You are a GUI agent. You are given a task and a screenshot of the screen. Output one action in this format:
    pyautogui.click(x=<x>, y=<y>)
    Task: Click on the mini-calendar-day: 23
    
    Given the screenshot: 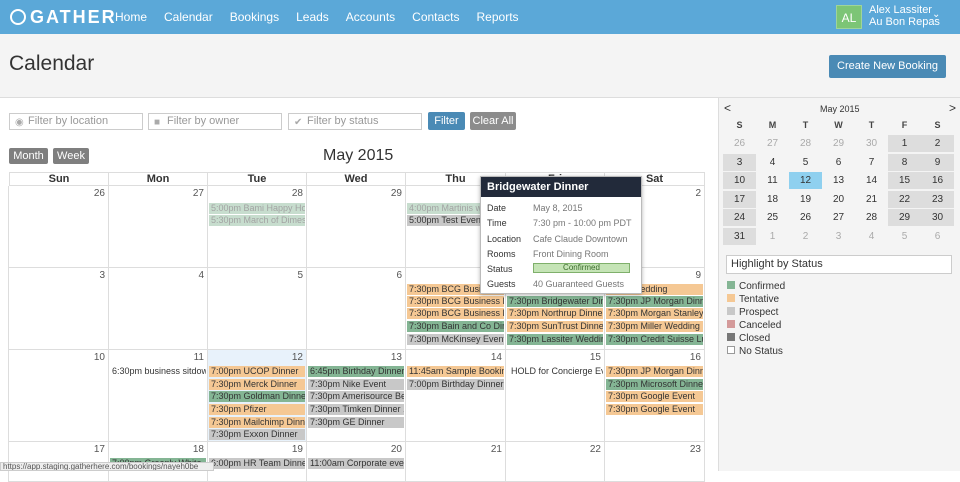 What is the action you would take?
    pyautogui.click(x=937, y=199)
    